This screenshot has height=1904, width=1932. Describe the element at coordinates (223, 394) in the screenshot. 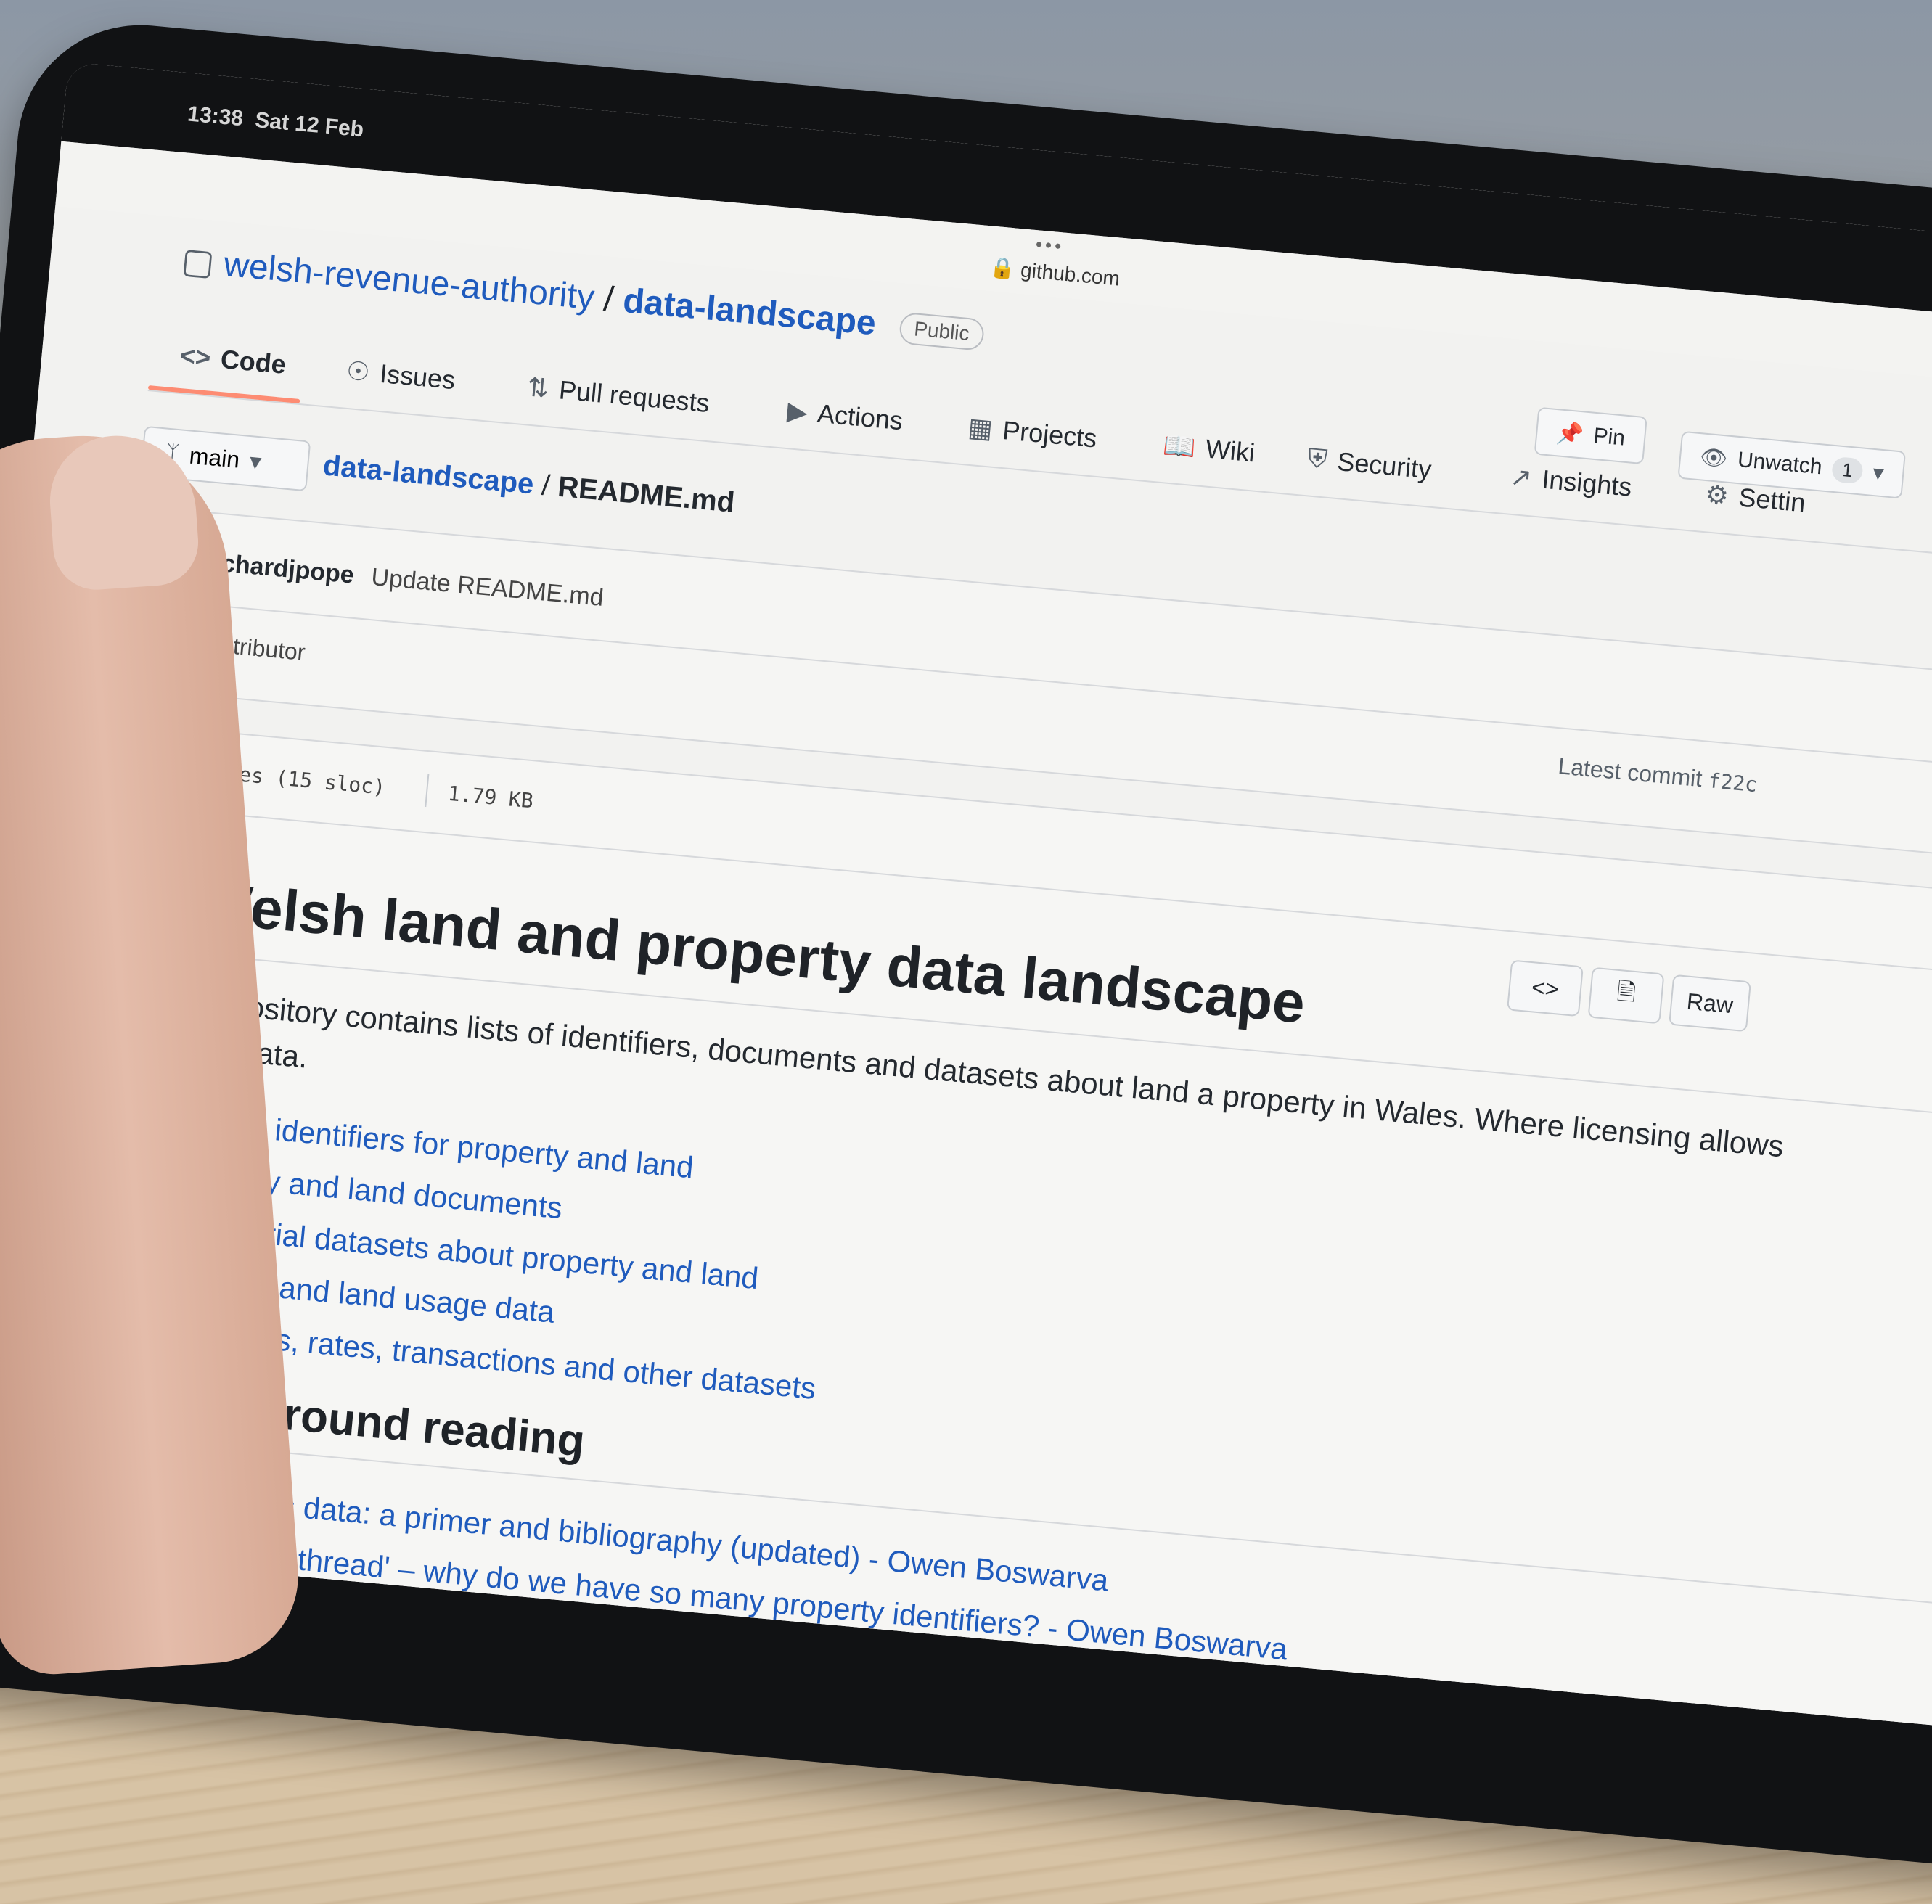

I see `active-tab-indicator` at that location.